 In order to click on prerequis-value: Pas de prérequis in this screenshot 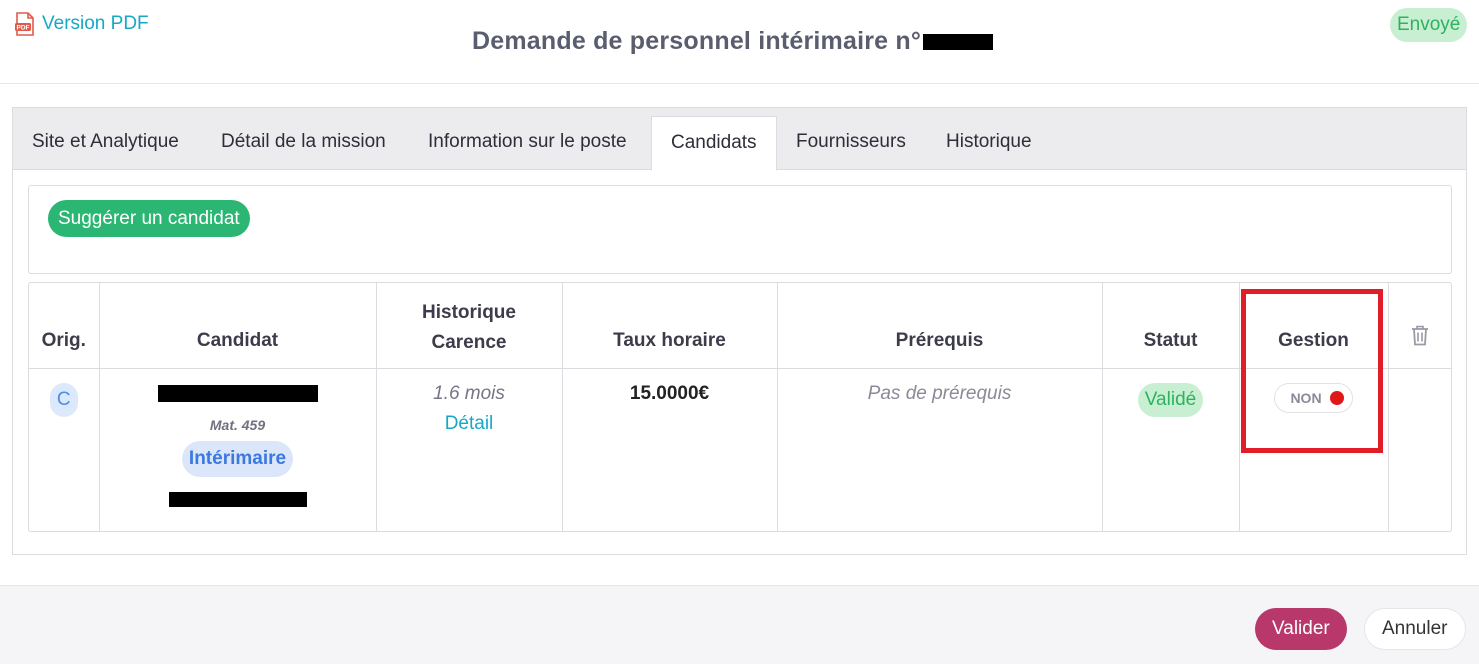, I will do `click(939, 393)`.